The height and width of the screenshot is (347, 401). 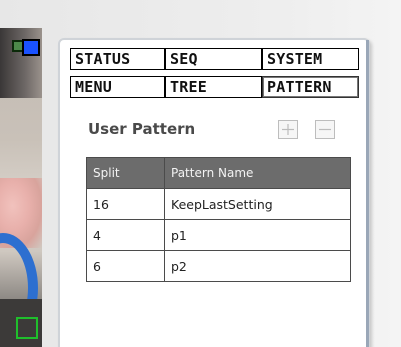 What do you see at coordinates (310, 59) in the screenshot?
I see `tab-system: SYSTEM` at bounding box center [310, 59].